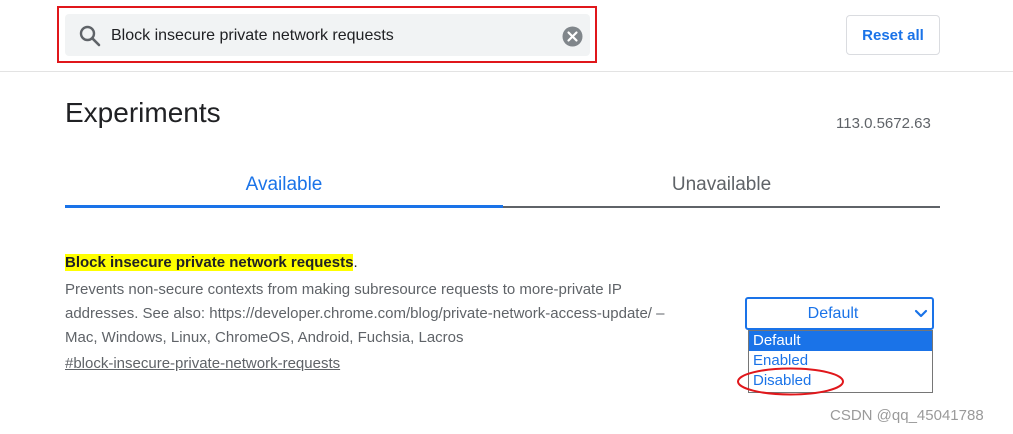  Describe the element at coordinates (840, 341) in the screenshot. I see `option-default: Default` at that location.